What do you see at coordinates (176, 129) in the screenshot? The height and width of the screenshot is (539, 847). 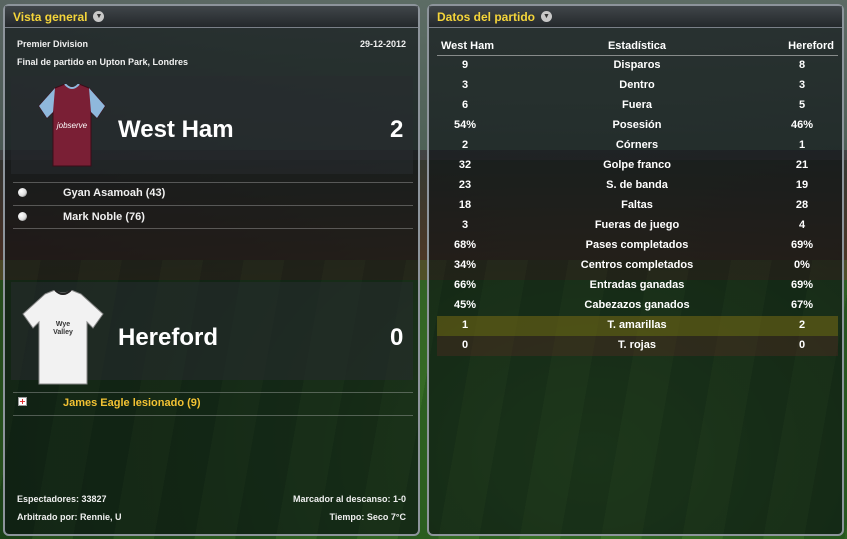 I see `home-team-name: West Ham` at bounding box center [176, 129].